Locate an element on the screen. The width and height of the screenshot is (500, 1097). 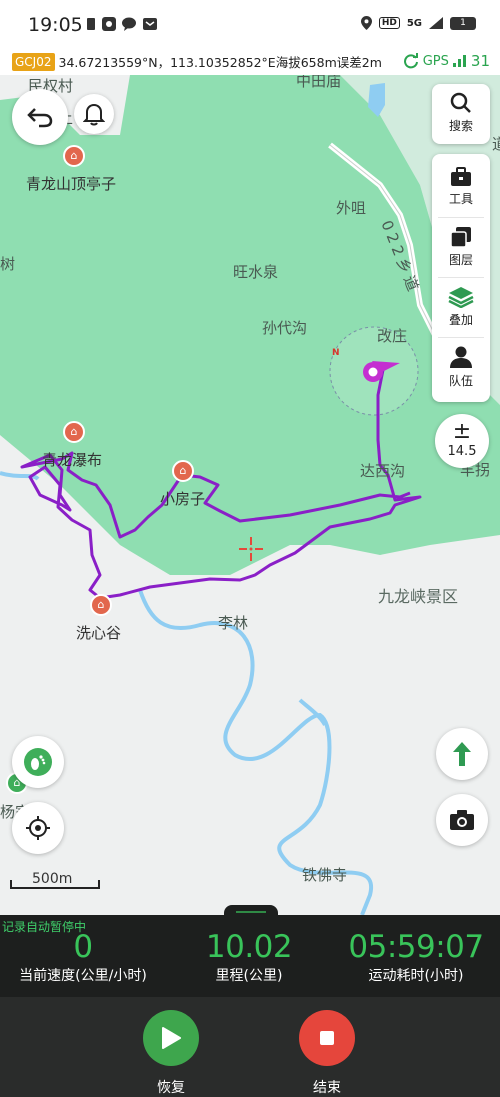
gps-status: GPS 31 is located at coordinates (446, 61).